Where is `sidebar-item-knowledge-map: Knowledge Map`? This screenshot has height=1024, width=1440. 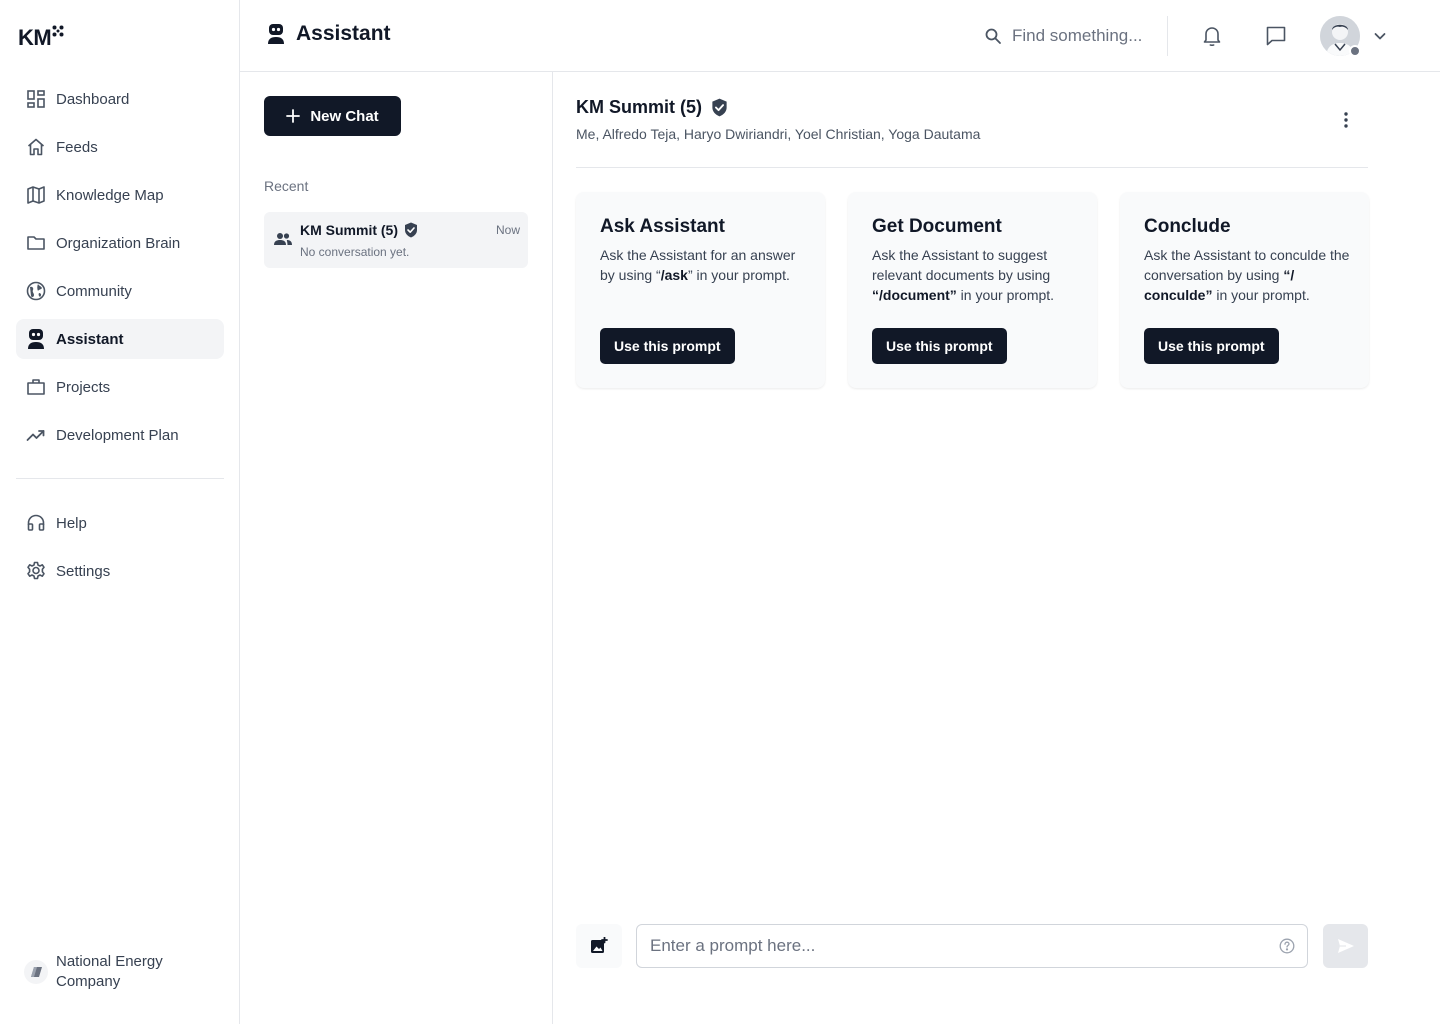
sidebar-item-knowledge-map: Knowledge Map is located at coordinates (120, 195).